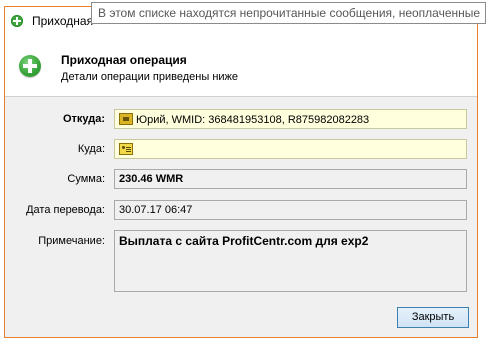 This screenshot has height=346, width=488. Describe the element at coordinates (150, 77) in the screenshot. I see `header-subtitle: Детали операции приведены ниже` at that location.